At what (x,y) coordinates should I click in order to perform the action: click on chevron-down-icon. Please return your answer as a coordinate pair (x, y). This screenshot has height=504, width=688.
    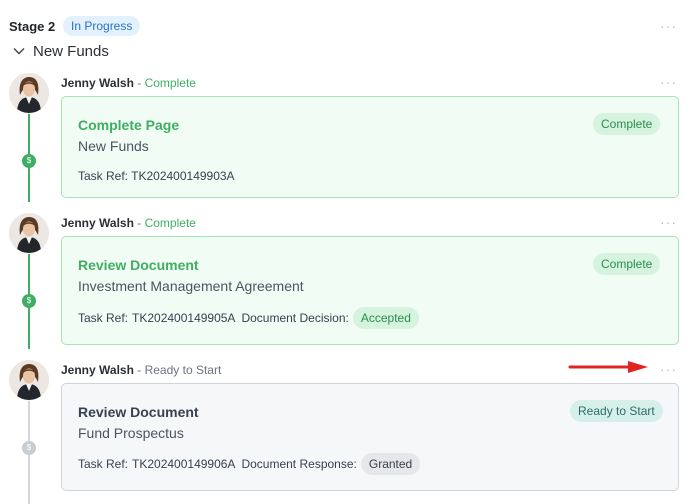
    Looking at the image, I should click on (19, 51).